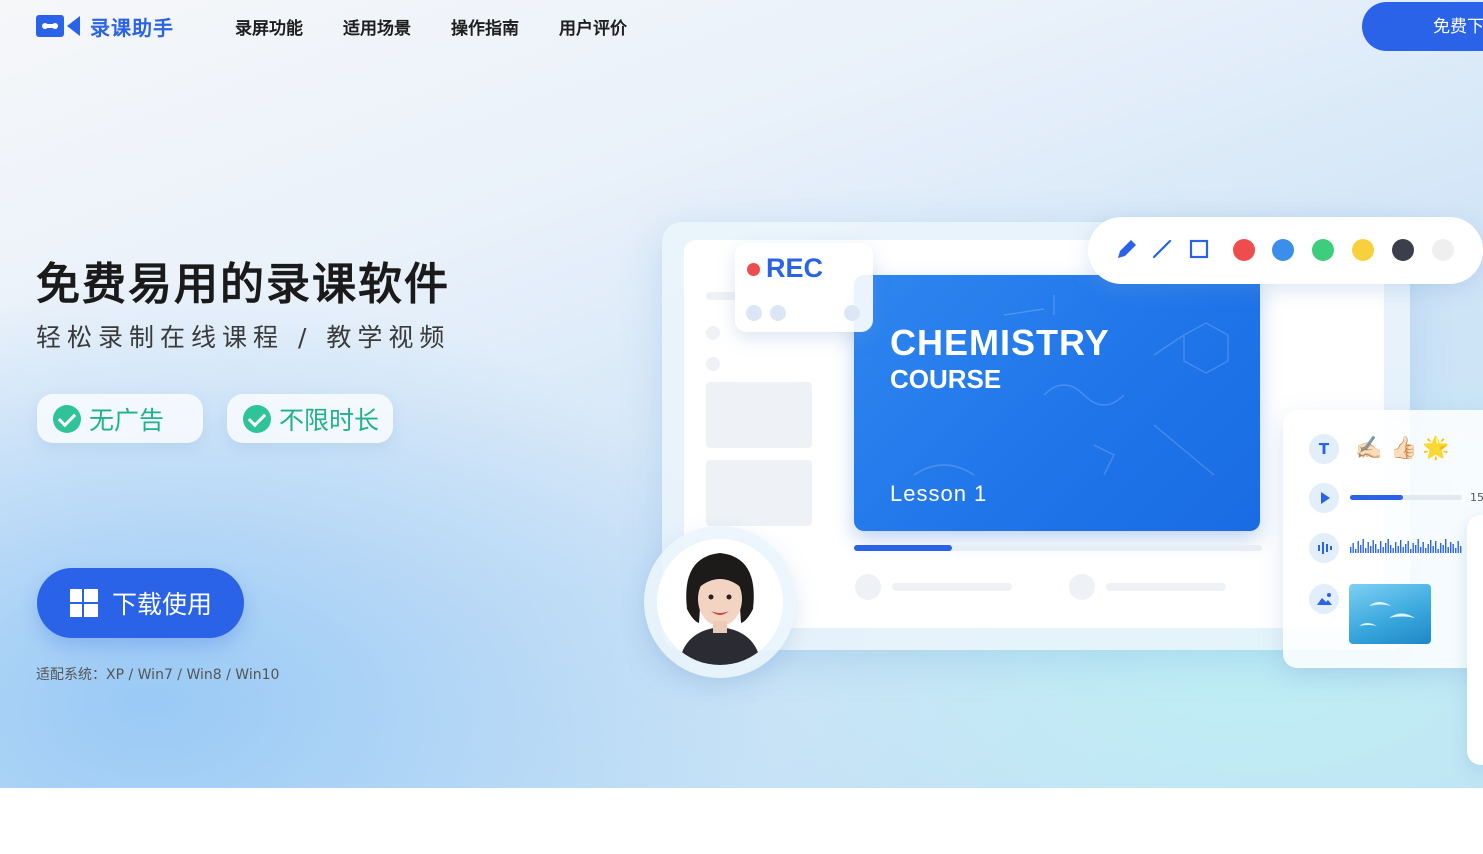 The width and height of the screenshot is (1483, 854). I want to click on pause-icon, so click(754, 313).